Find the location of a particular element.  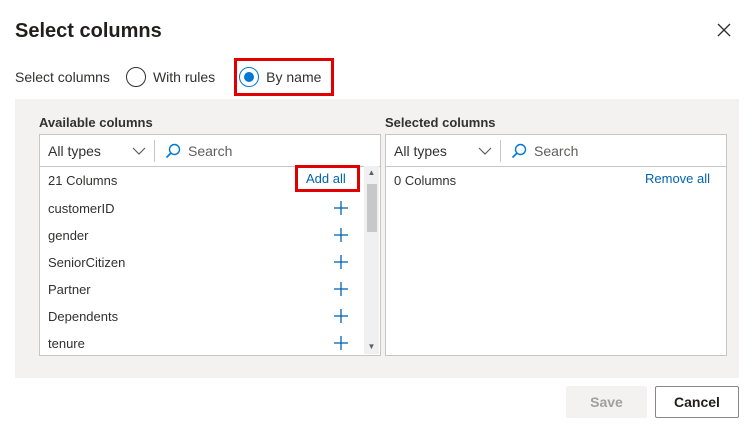

selected-columns-heading: Selected columns is located at coordinates (440, 122).